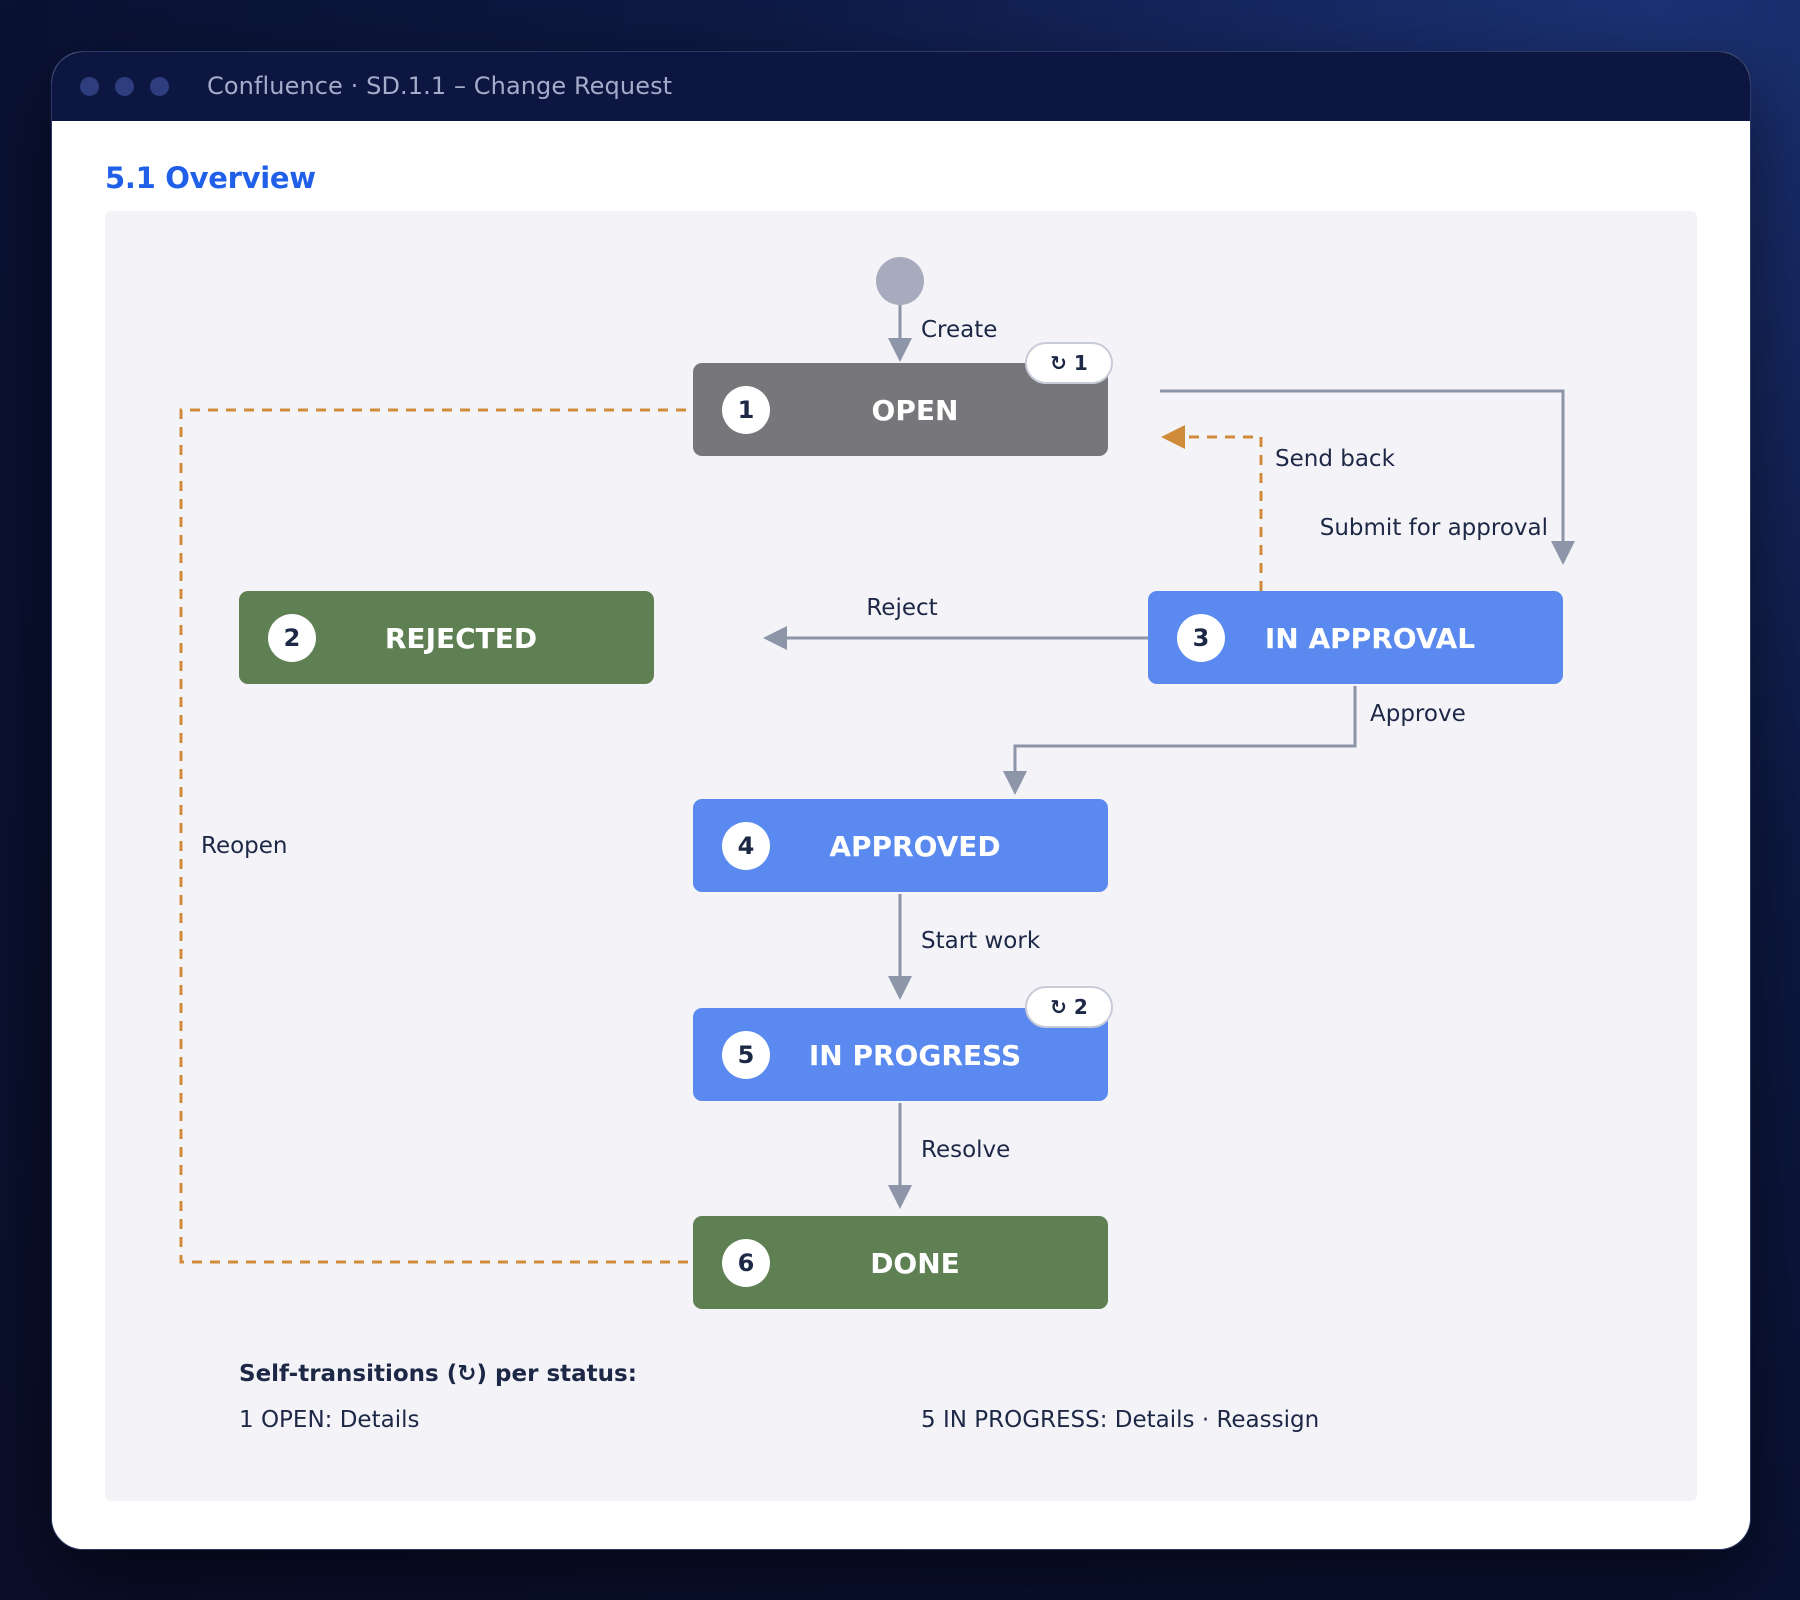 The image size is (1800, 1600). I want to click on edge-create: Create, so click(942, 333).